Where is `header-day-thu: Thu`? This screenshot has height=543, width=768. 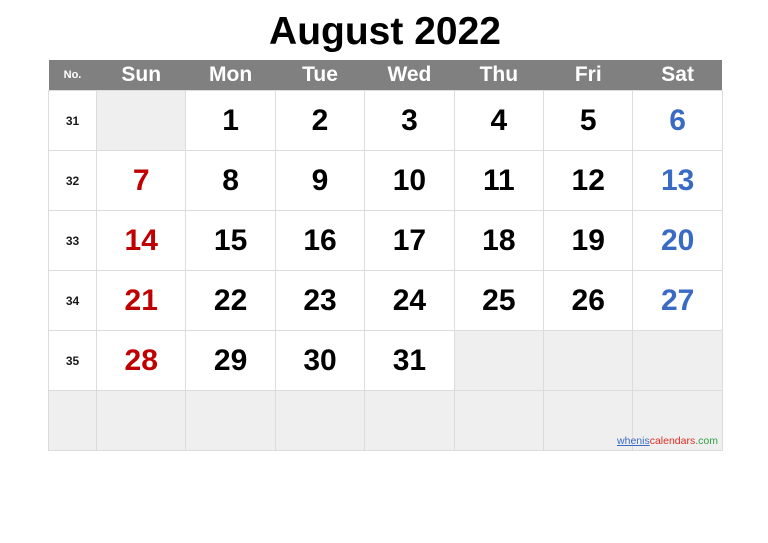 header-day-thu: Thu is located at coordinates (499, 75).